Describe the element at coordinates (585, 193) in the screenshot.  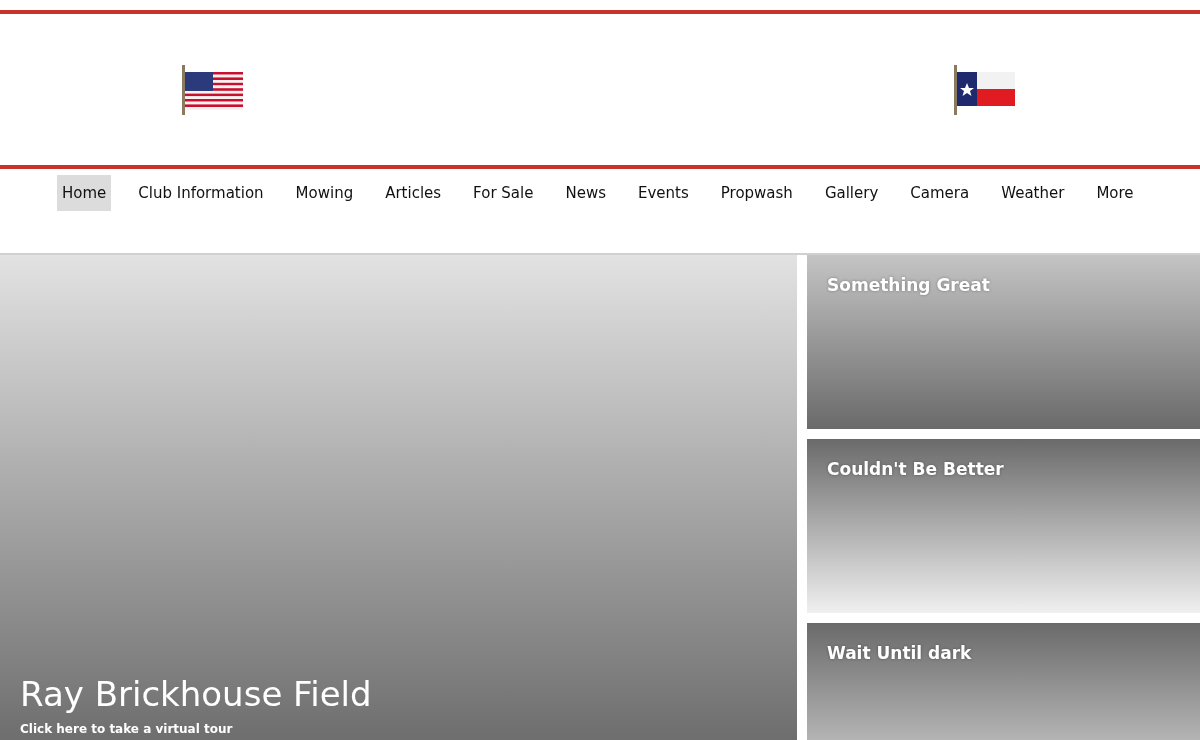
I see `nav-link: News` at that location.